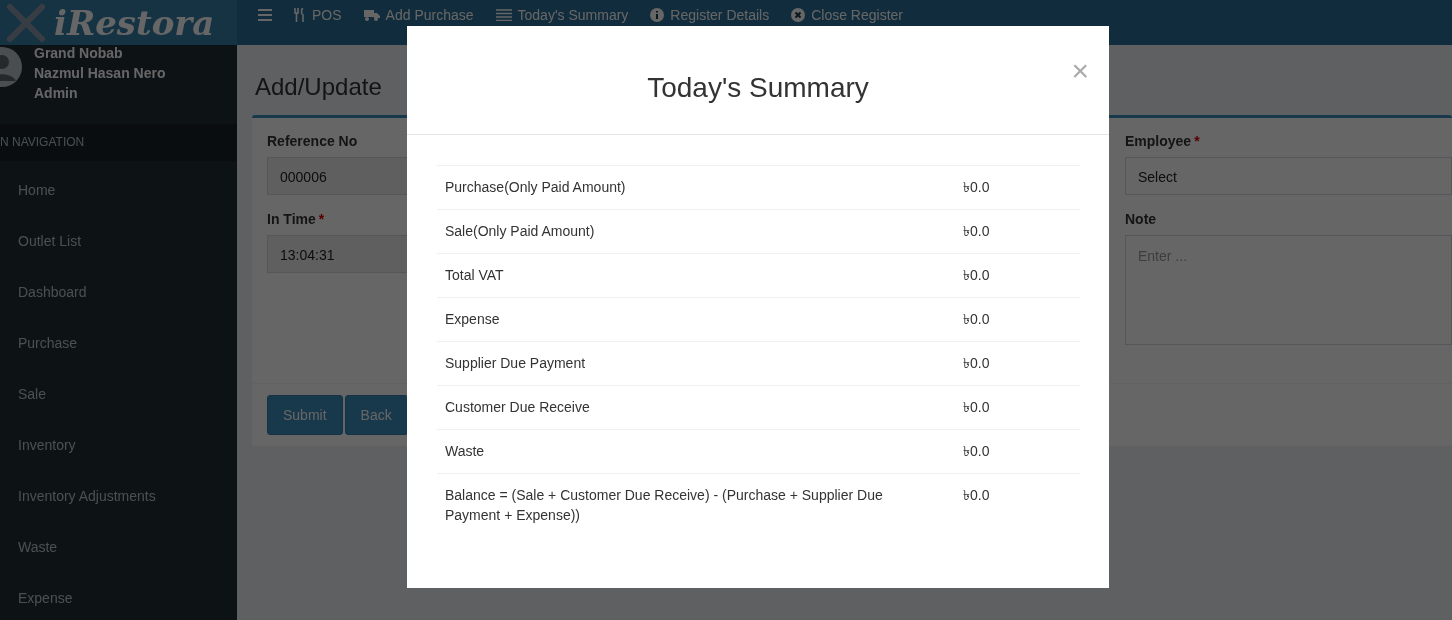 The width and height of the screenshot is (1452, 620). What do you see at coordinates (685, 505) in the screenshot?
I see `table-cell: Balance = (Sale + Customer Due Receive) - (Purchase + Supplier Due Payment + Expense))` at bounding box center [685, 505].